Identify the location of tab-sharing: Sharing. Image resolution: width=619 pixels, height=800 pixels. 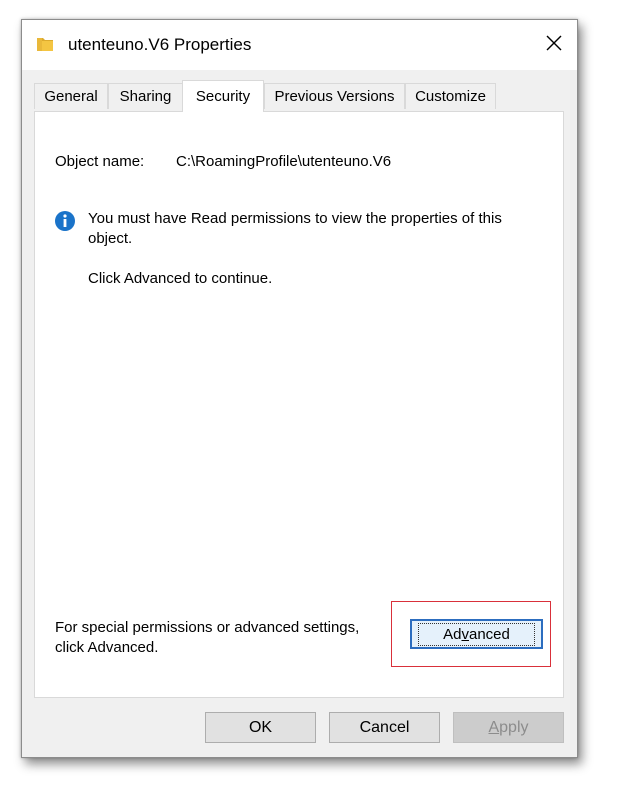
(145, 96).